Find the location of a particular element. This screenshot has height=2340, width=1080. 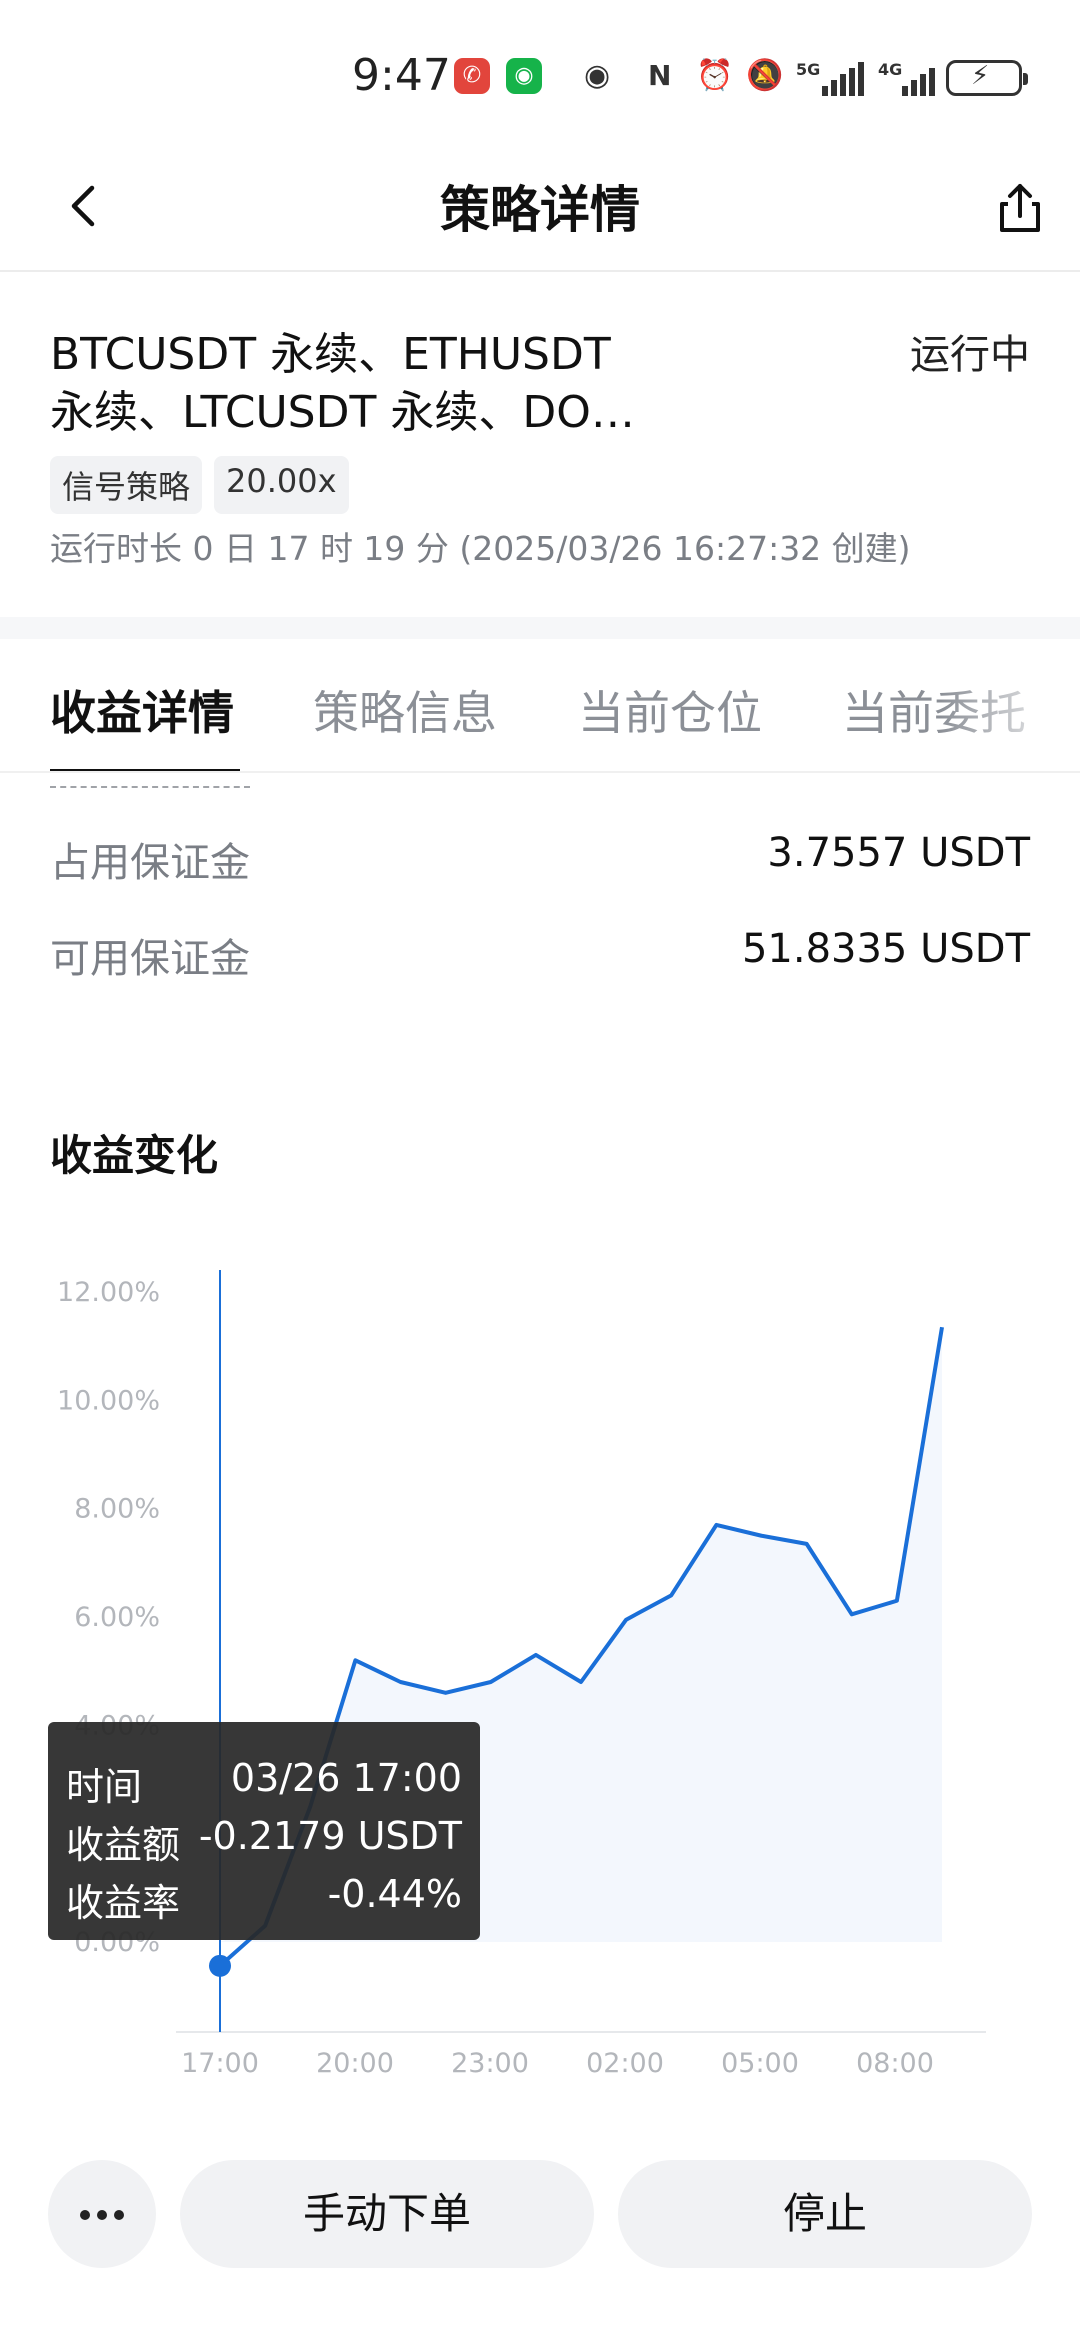

x-tick-label: 08:00 is located at coordinates (895, 2063).